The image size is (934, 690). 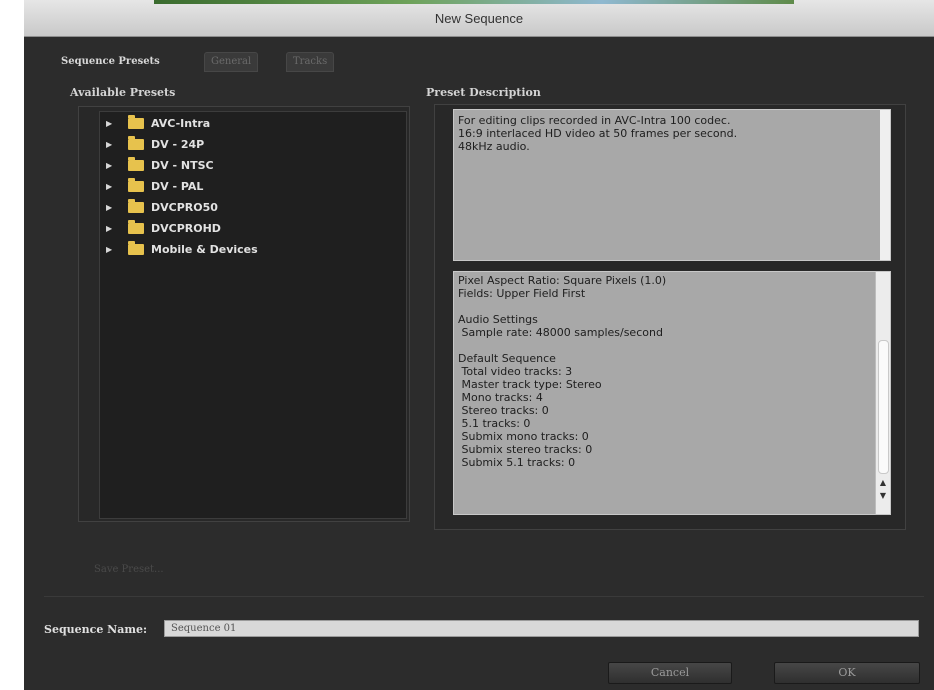 What do you see at coordinates (885, 185) in the screenshot?
I see `description-scroll-track` at bounding box center [885, 185].